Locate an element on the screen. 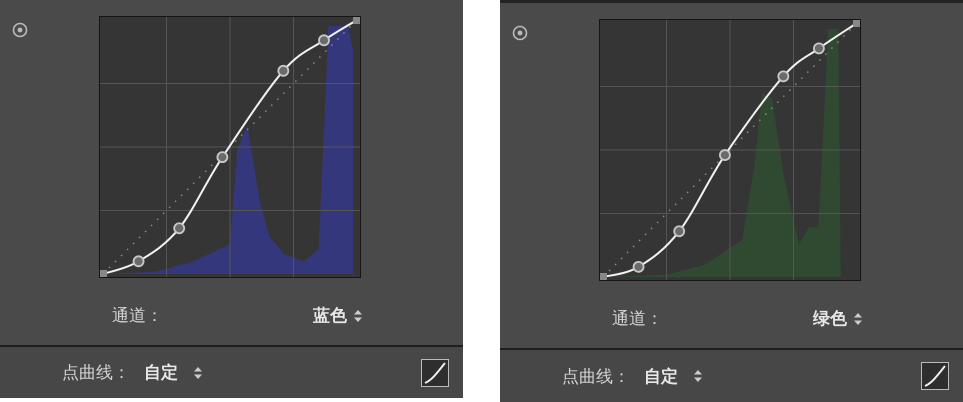  channel-dropdown: 蓝色 is located at coordinates (337, 315).